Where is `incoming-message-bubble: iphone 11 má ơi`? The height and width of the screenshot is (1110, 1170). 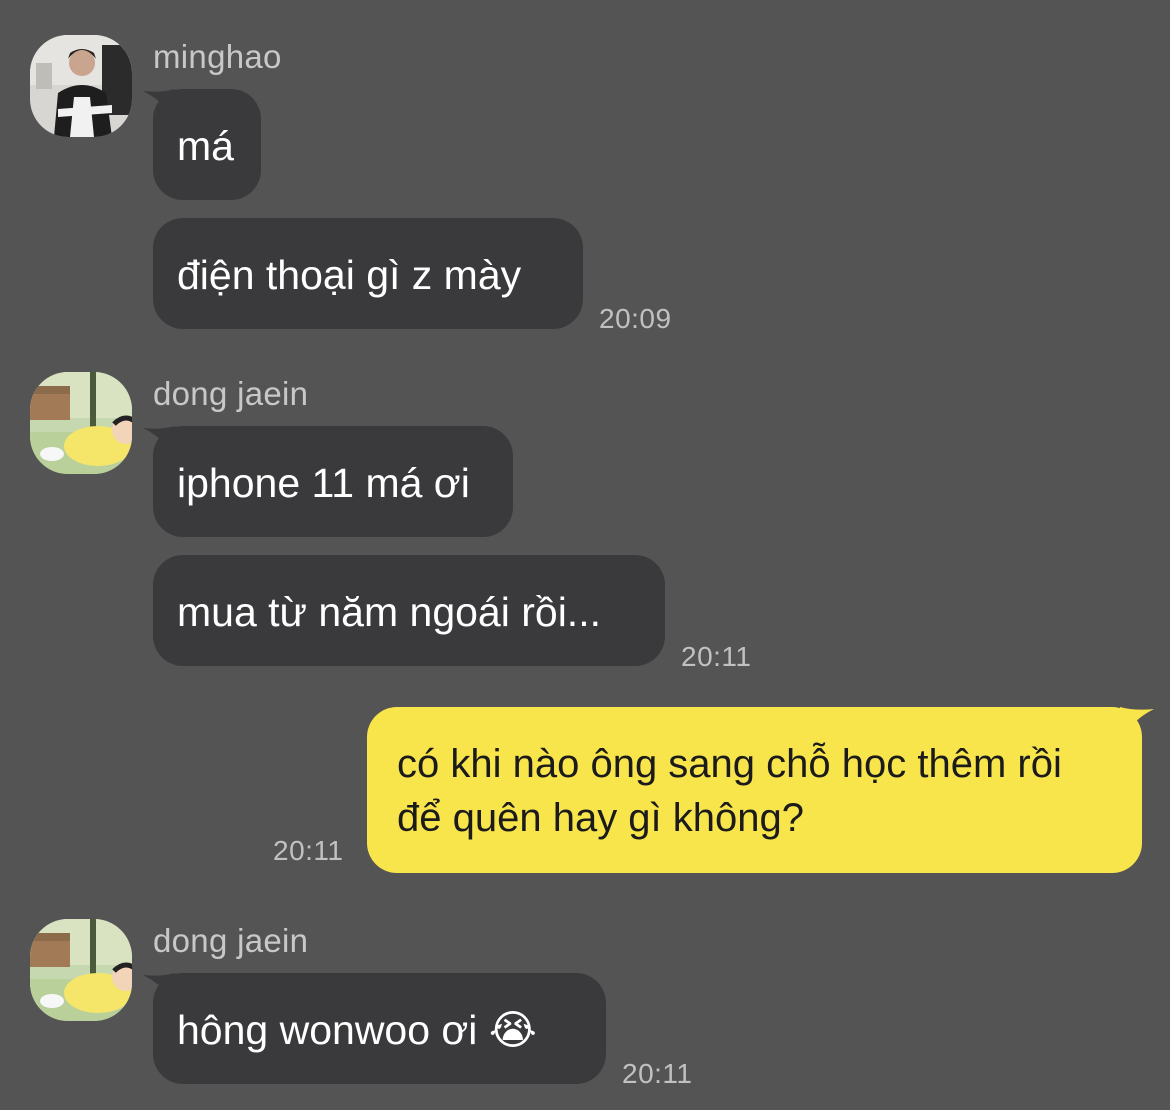
incoming-message-bubble: iphone 11 má ơi is located at coordinates (328, 481).